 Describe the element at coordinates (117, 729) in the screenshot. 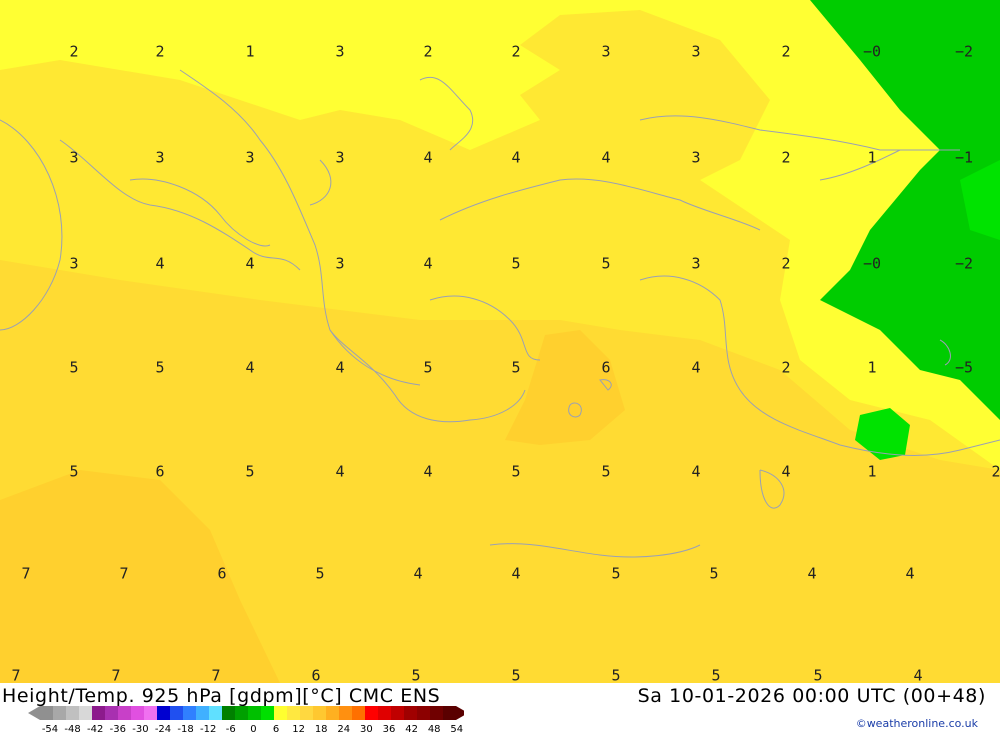

I see `legend-tick-label: -36` at that location.